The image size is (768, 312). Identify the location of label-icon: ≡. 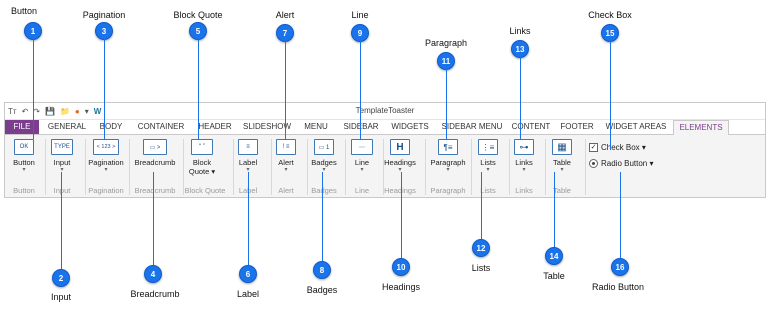
(248, 147).